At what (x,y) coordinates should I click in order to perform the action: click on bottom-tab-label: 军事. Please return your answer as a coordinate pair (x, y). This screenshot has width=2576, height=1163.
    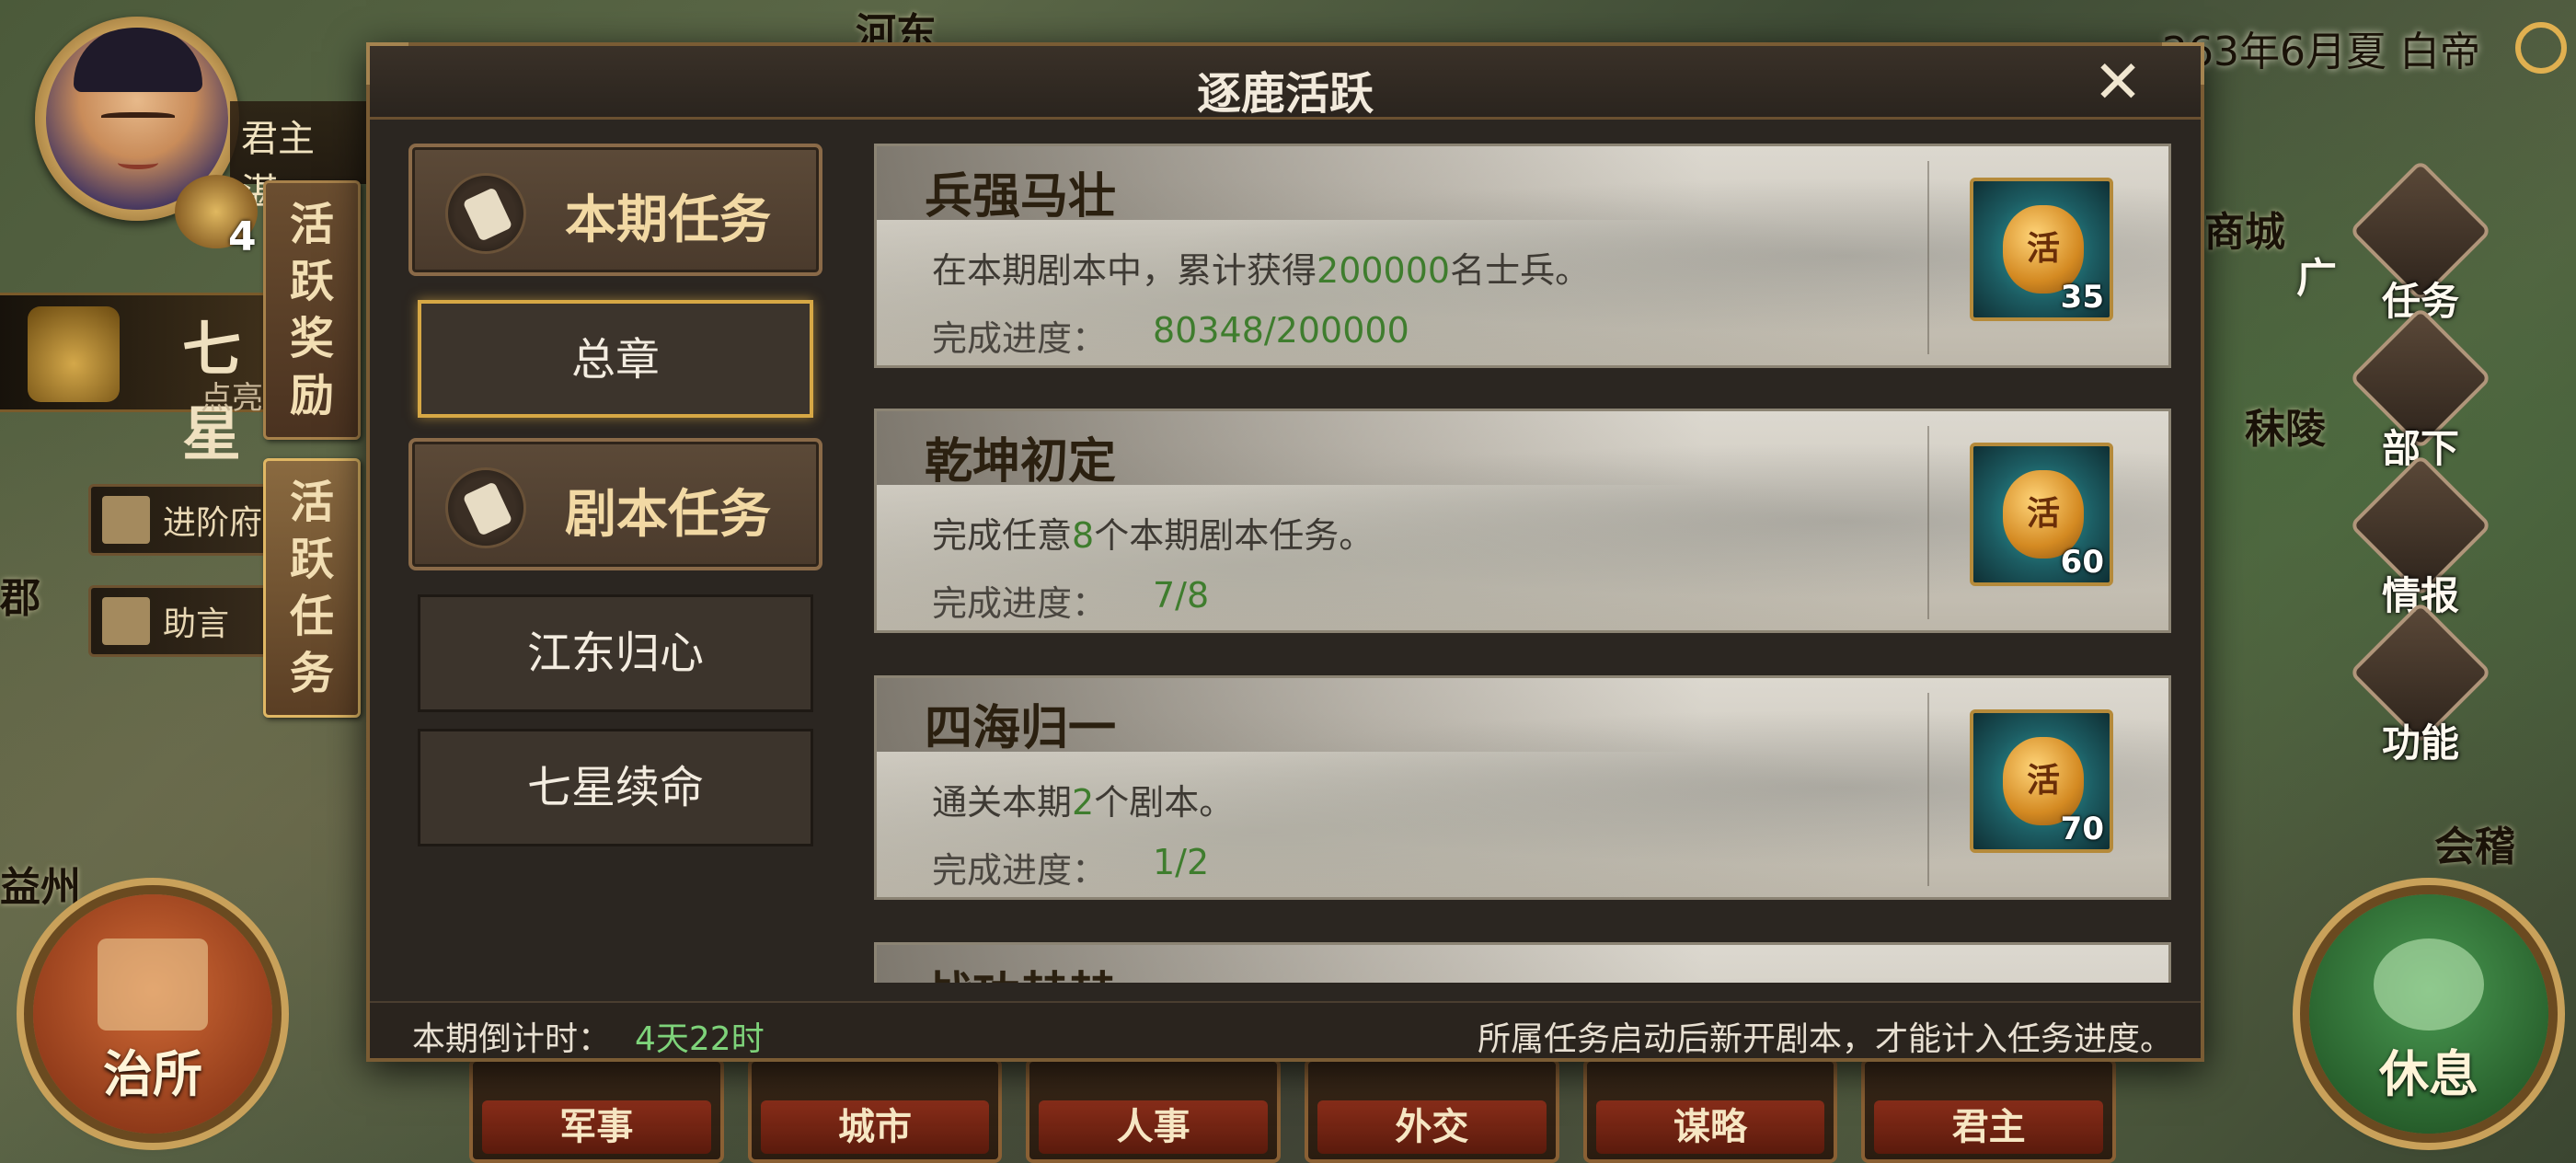
    Looking at the image, I should click on (596, 1127).